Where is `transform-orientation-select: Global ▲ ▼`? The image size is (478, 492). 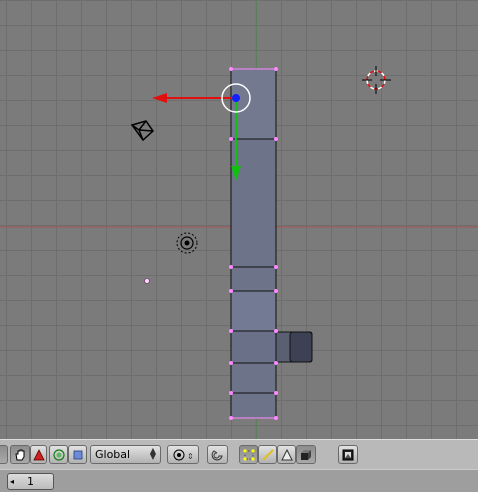
transform-orientation-select: Global ▲ ▼ is located at coordinates (125, 454).